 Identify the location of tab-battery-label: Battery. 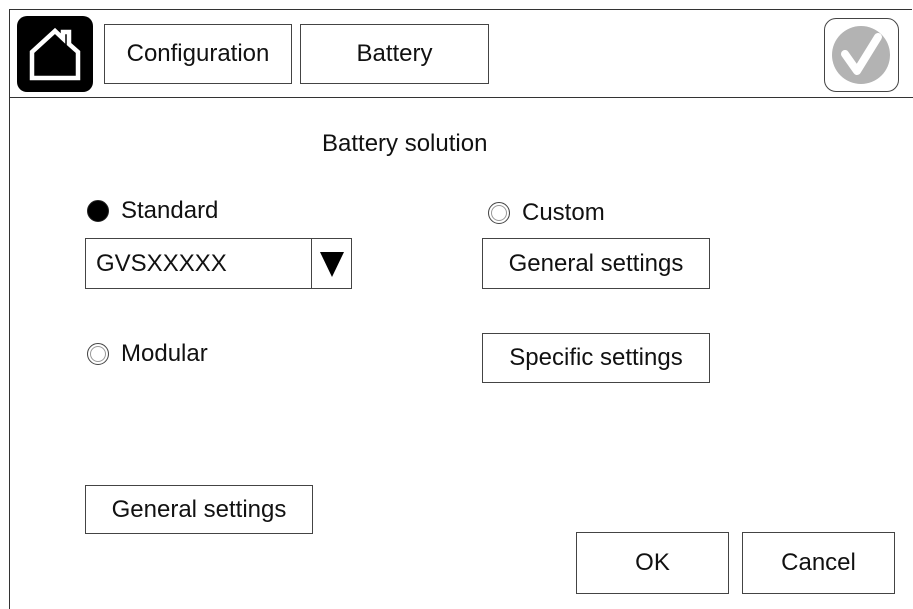
(394, 53).